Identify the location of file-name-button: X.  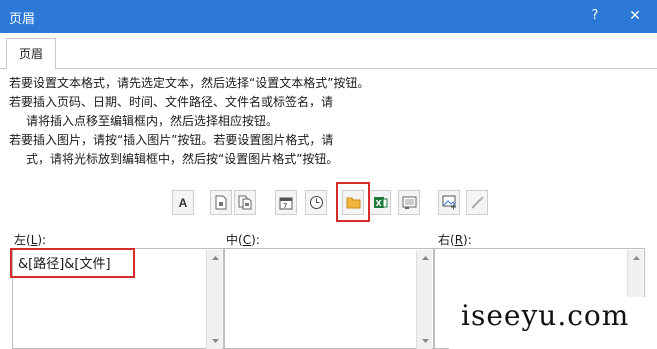
(380, 202).